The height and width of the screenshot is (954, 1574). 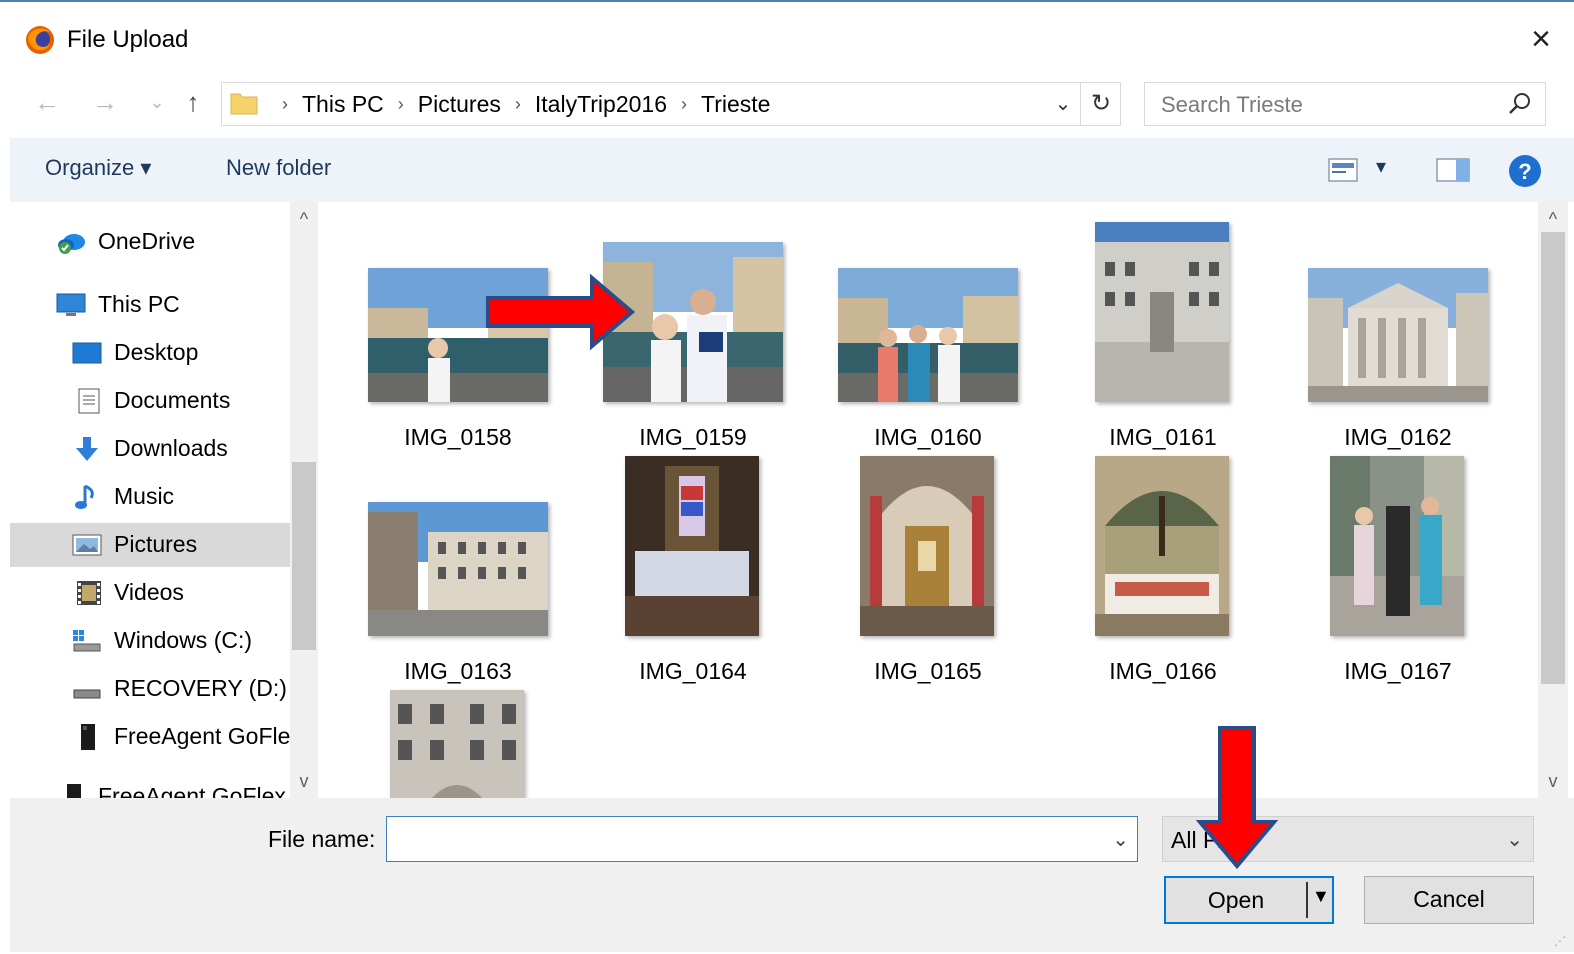 What do you see at coordinates (928, 333) in the screenshot?
I see `file-item-img-0160: IMG_0160` at bounding box center [928, 333].